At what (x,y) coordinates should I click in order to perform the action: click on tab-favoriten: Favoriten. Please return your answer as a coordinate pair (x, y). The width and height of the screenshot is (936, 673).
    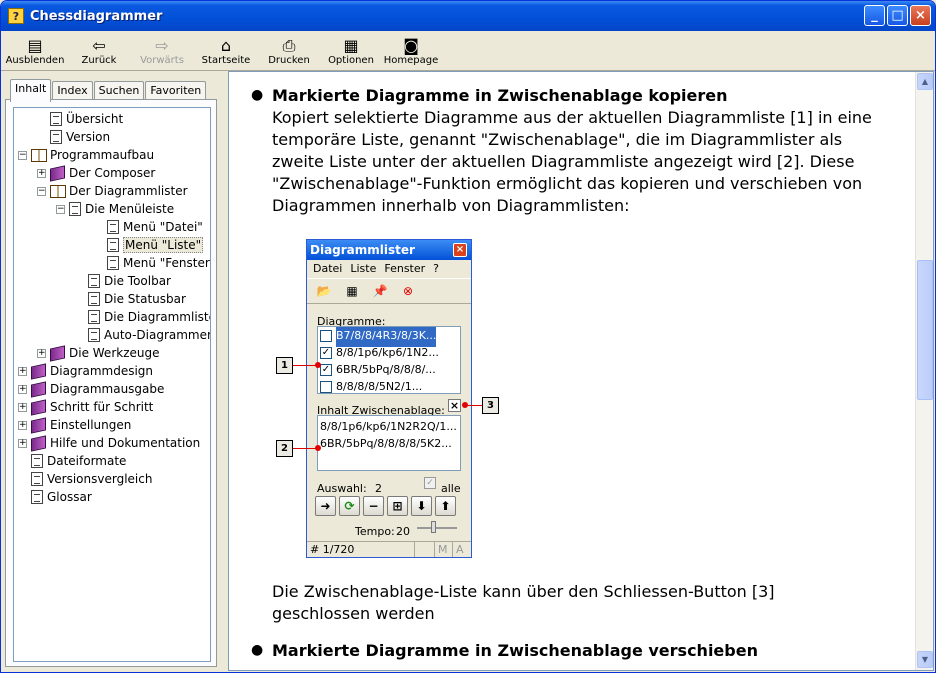
    Looking at the image, I should click on (176, 91).